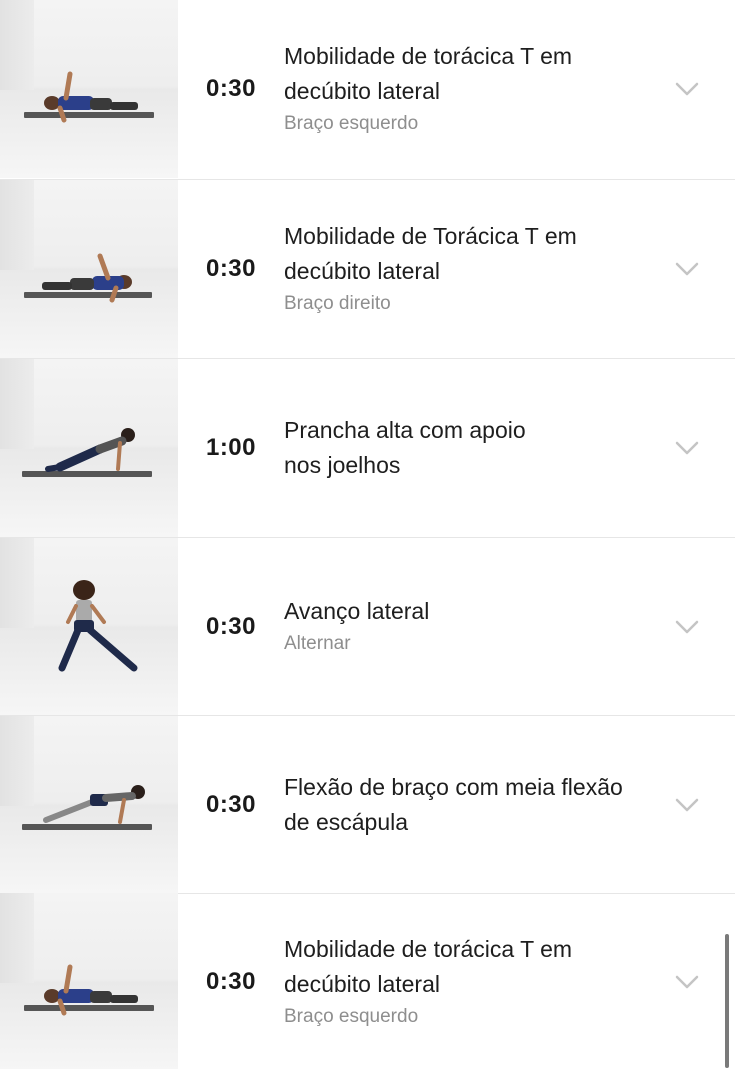 Image resolution: width=735 pixels, height=1069 pixels. What do you see at coordinates (430, 235) in the screenshot?
I see `exercise-title-line1: Mobilidade de Torácica T em` at bounding box center [430, 235].